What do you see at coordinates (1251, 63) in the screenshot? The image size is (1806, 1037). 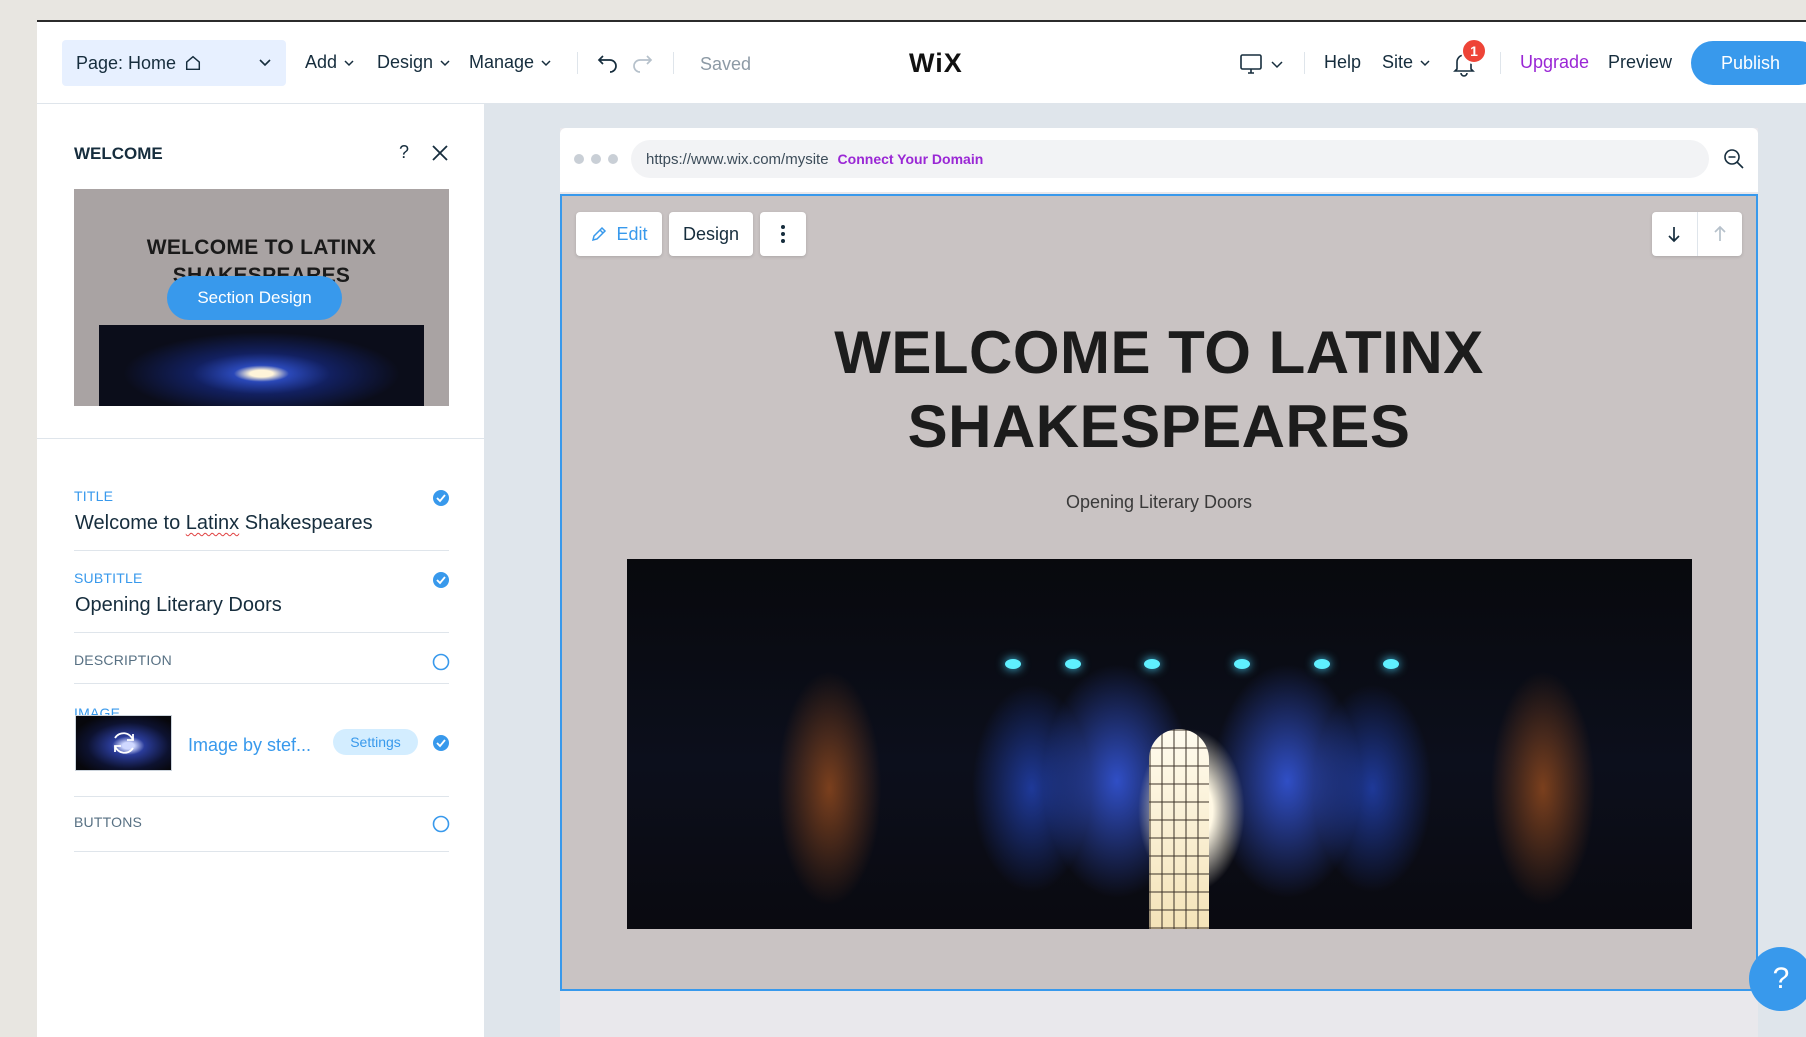 I see `desktop-icon` at bounding box center [1251, 63].